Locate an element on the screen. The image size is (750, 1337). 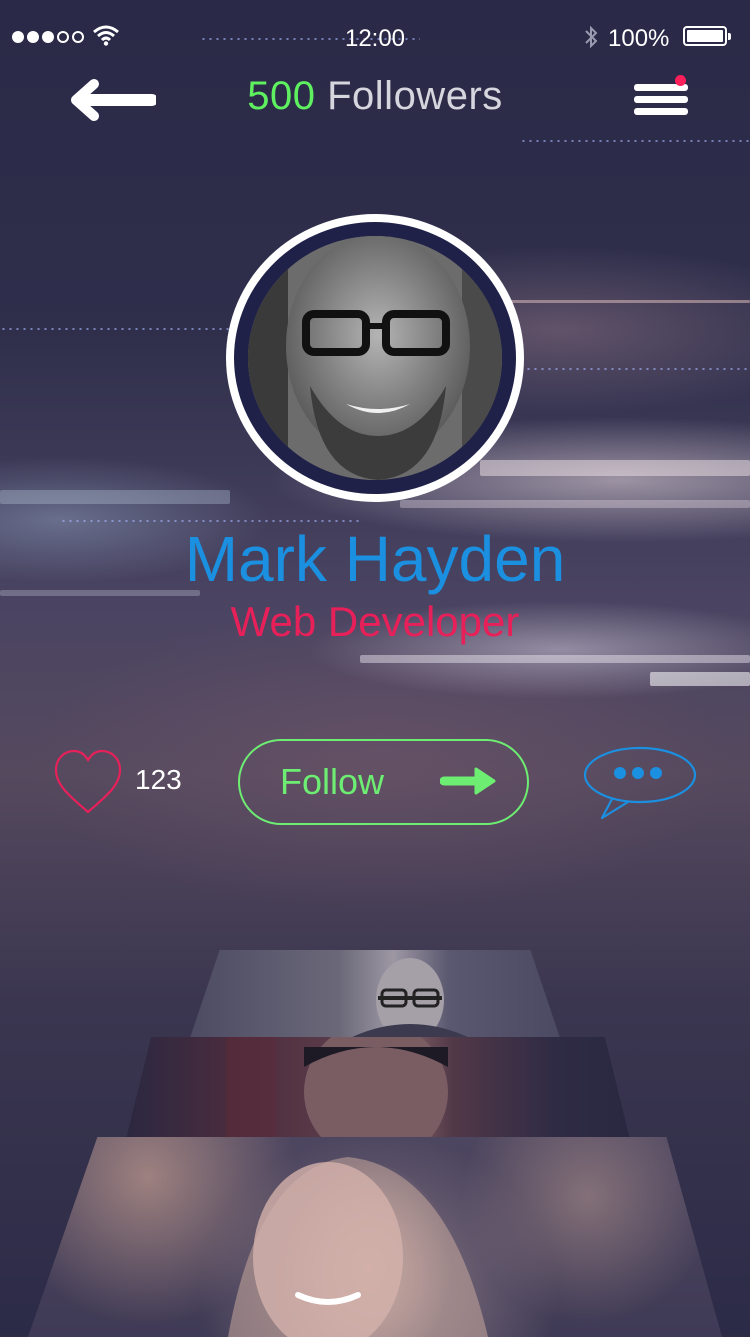
follow-button: Follow is located at coordinates (383, 782).